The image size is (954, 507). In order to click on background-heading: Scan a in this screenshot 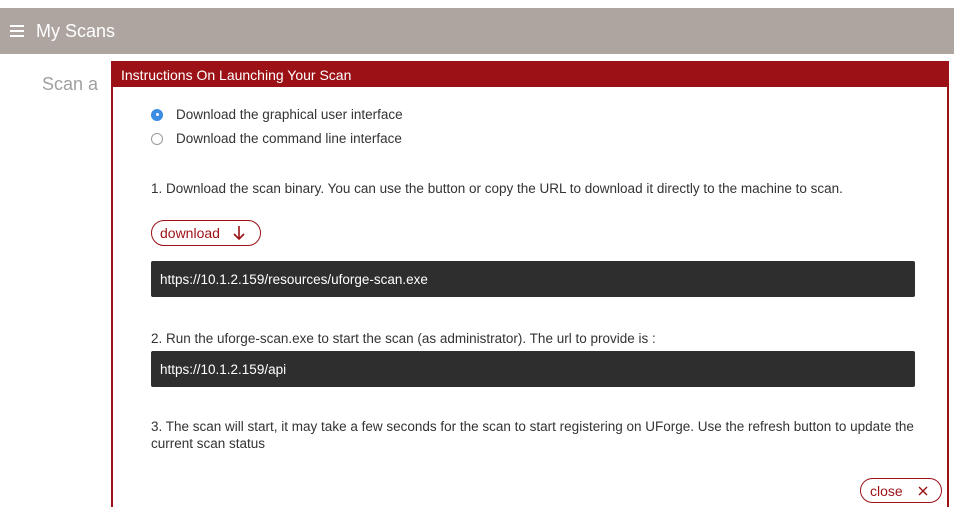, I will do `click(70, 84)`.